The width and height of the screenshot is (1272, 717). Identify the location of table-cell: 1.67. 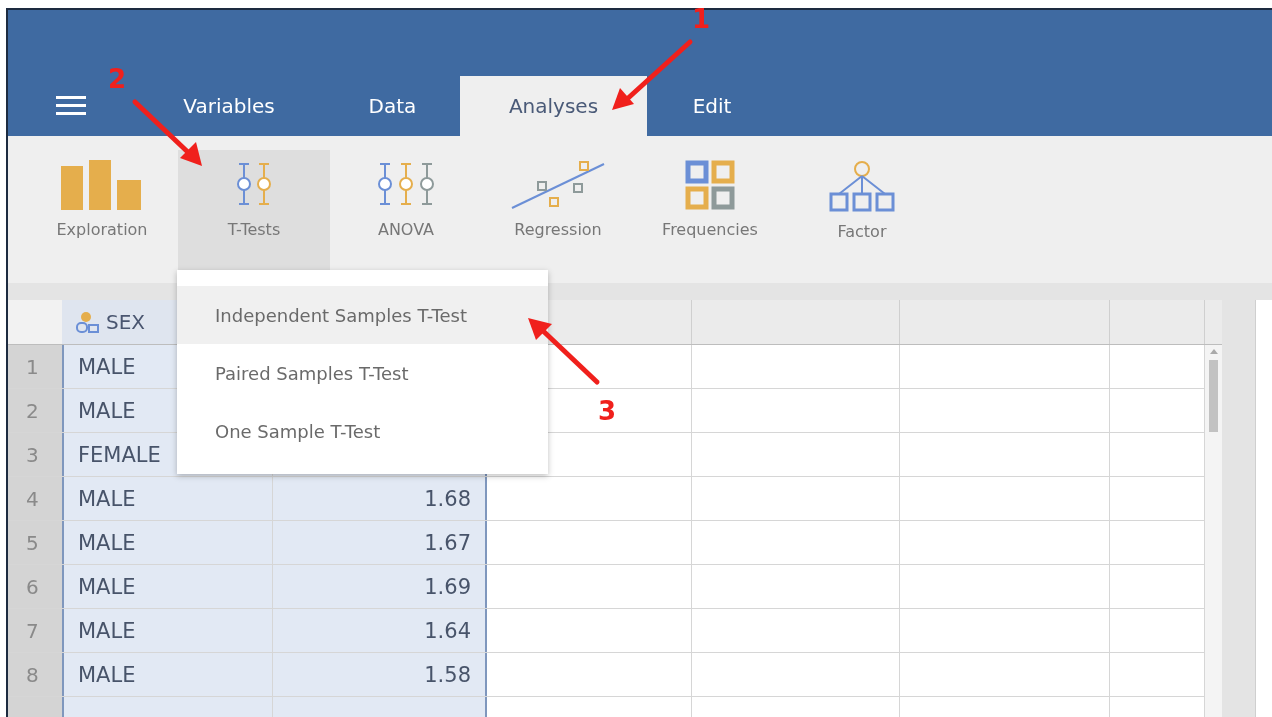
(380, 542).